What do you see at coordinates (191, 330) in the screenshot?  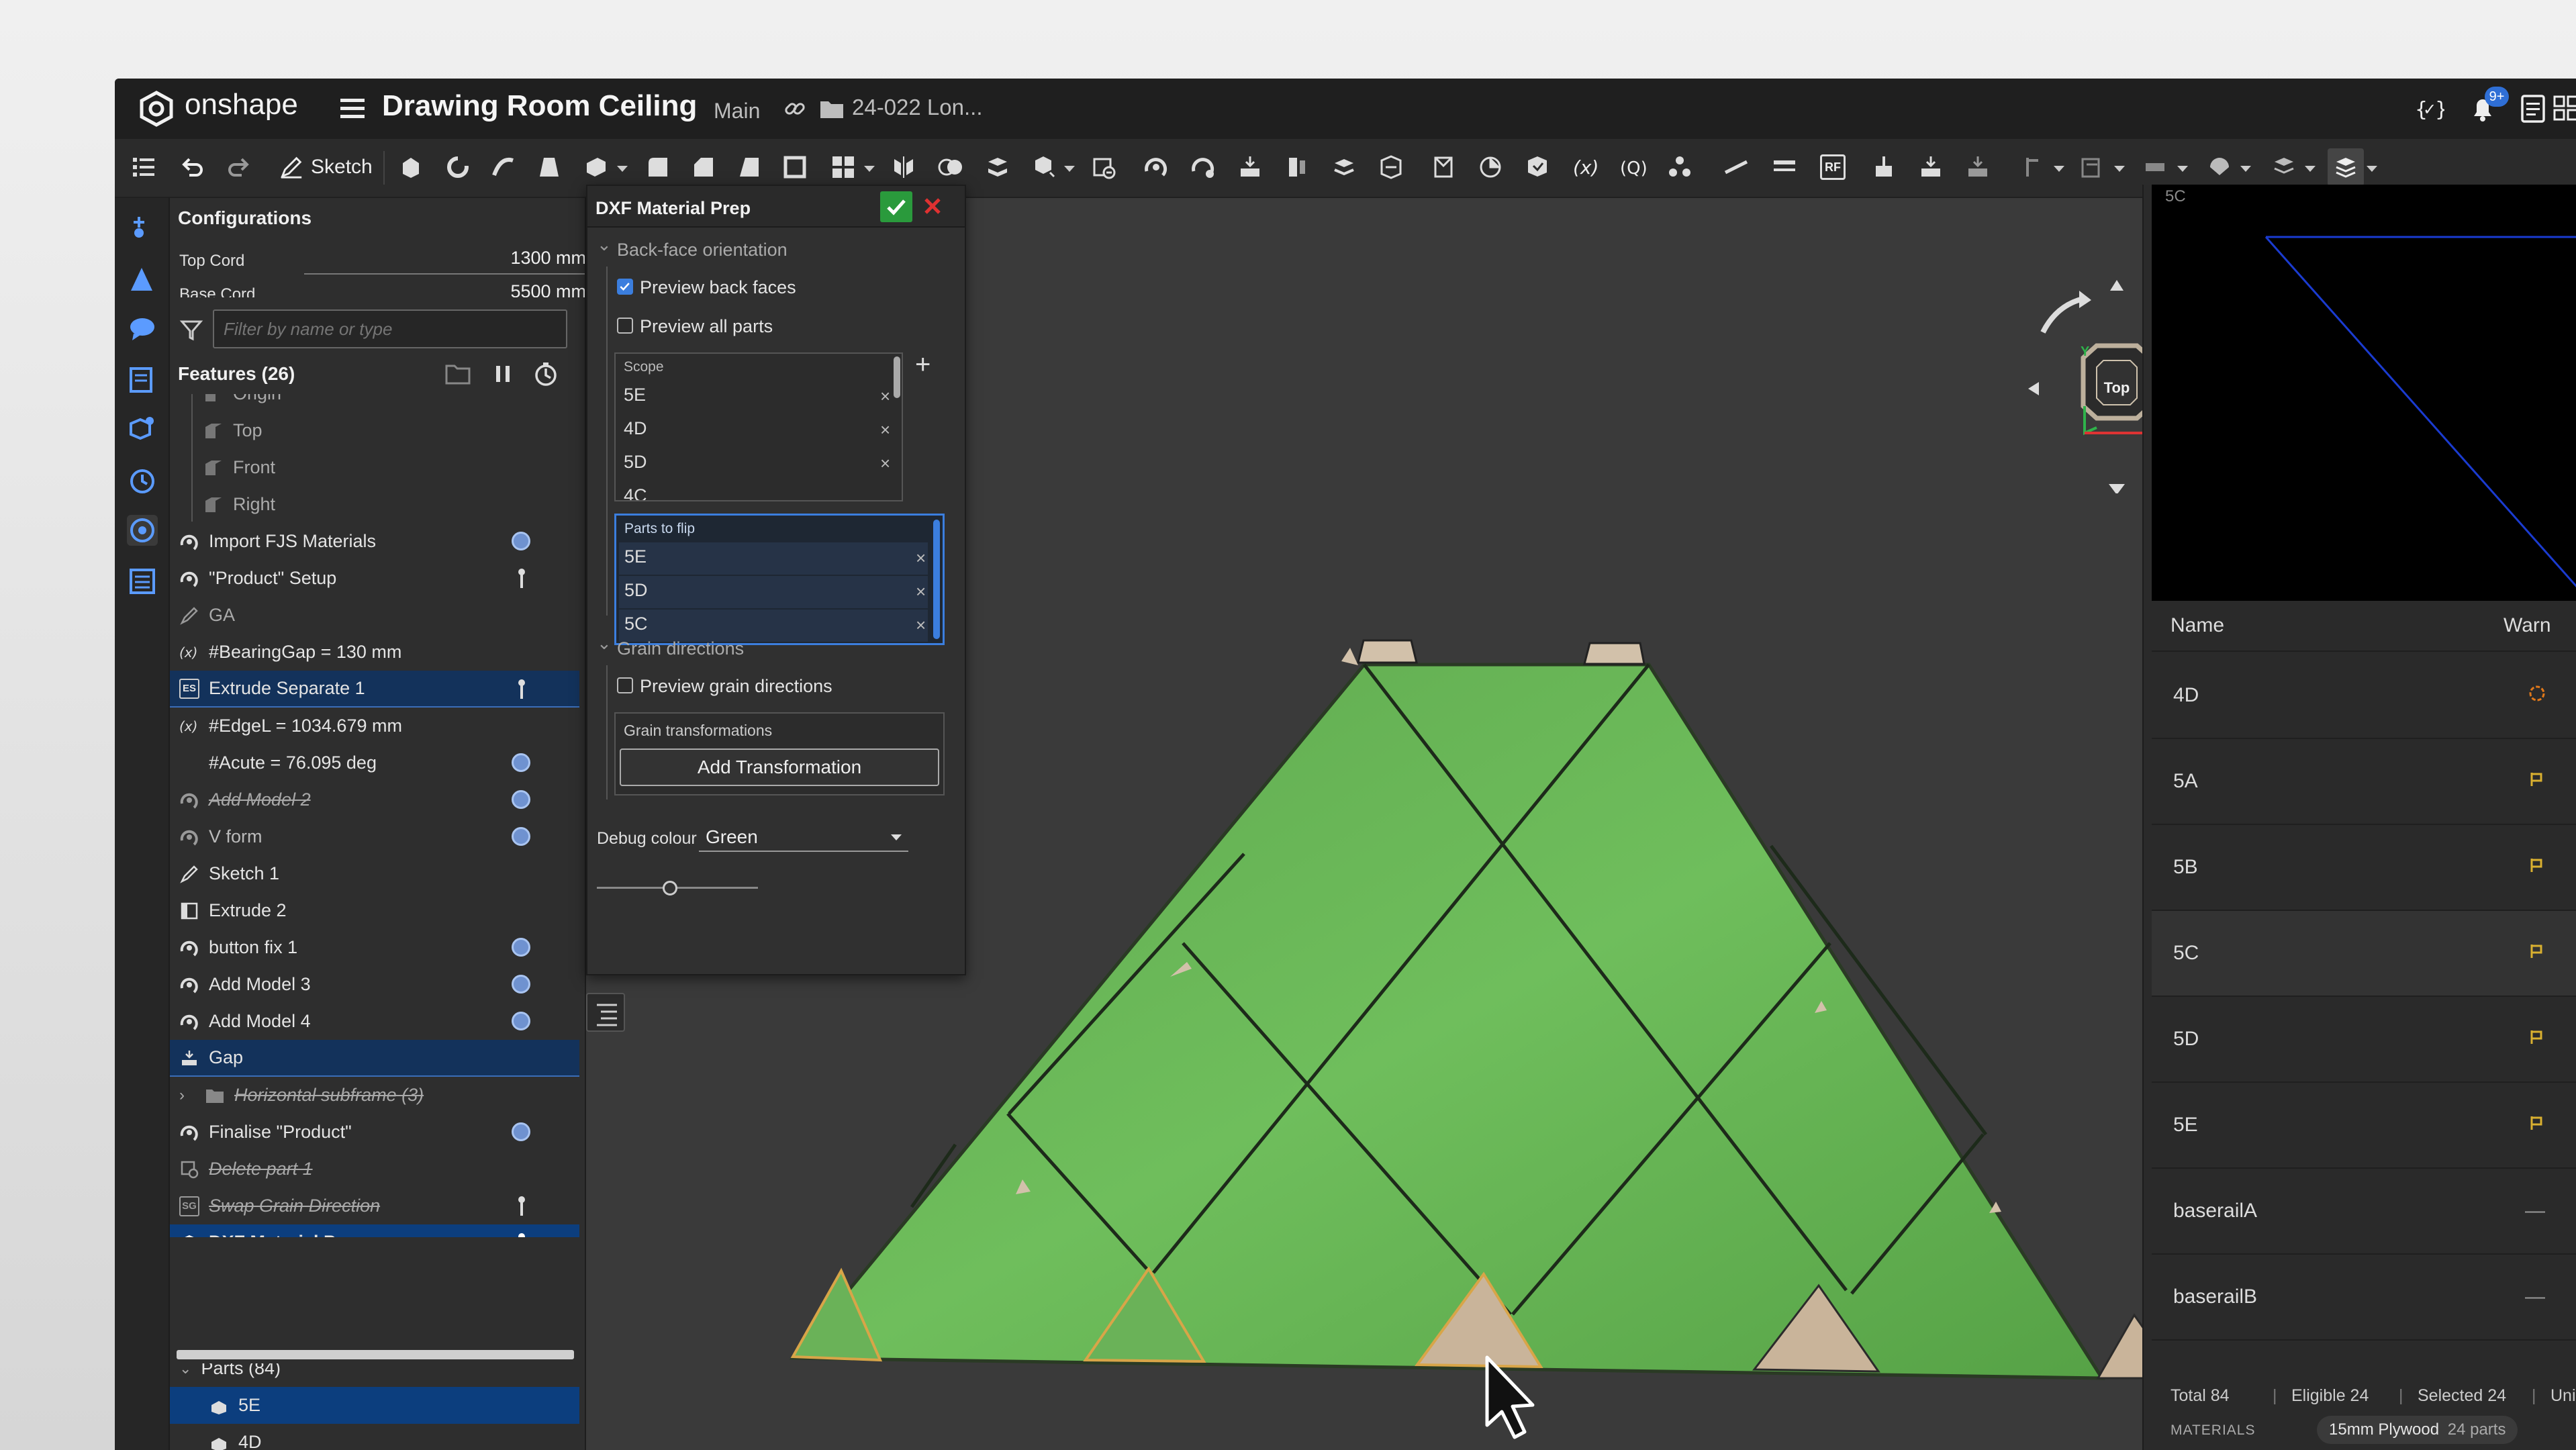 I see `filter-icon` at bounding box center [191, 330].